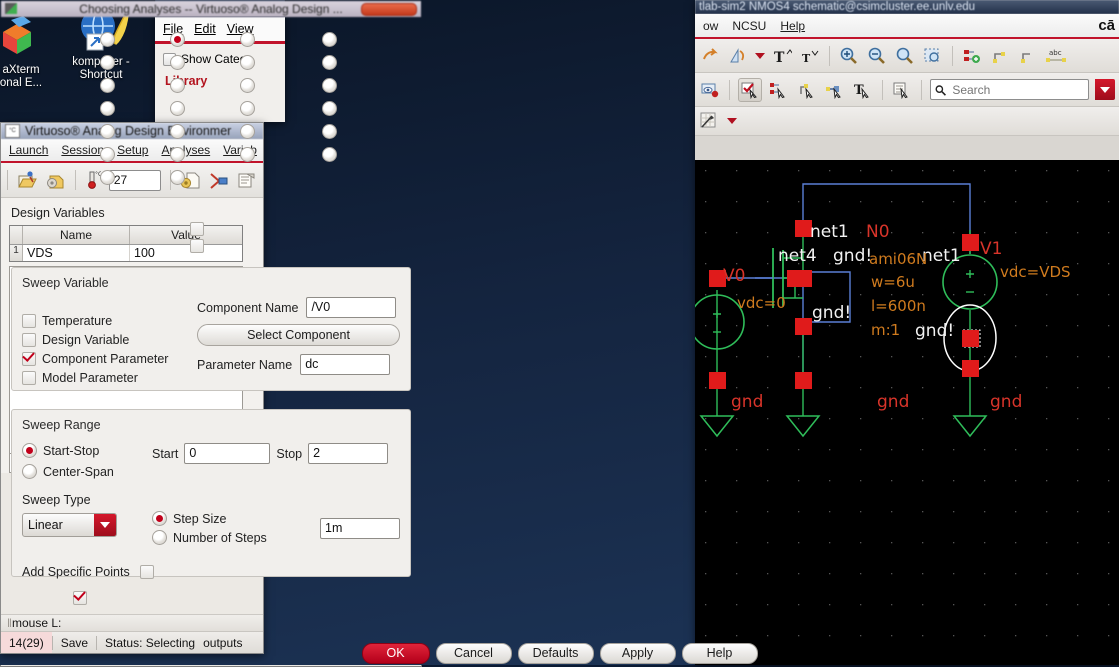 The height and width of the screenshot is (667, 1119). Describe the element at coordinates (109, 359) in the screenshot. I see `sweep-var-component-parameter: Component Parameter` at that location.